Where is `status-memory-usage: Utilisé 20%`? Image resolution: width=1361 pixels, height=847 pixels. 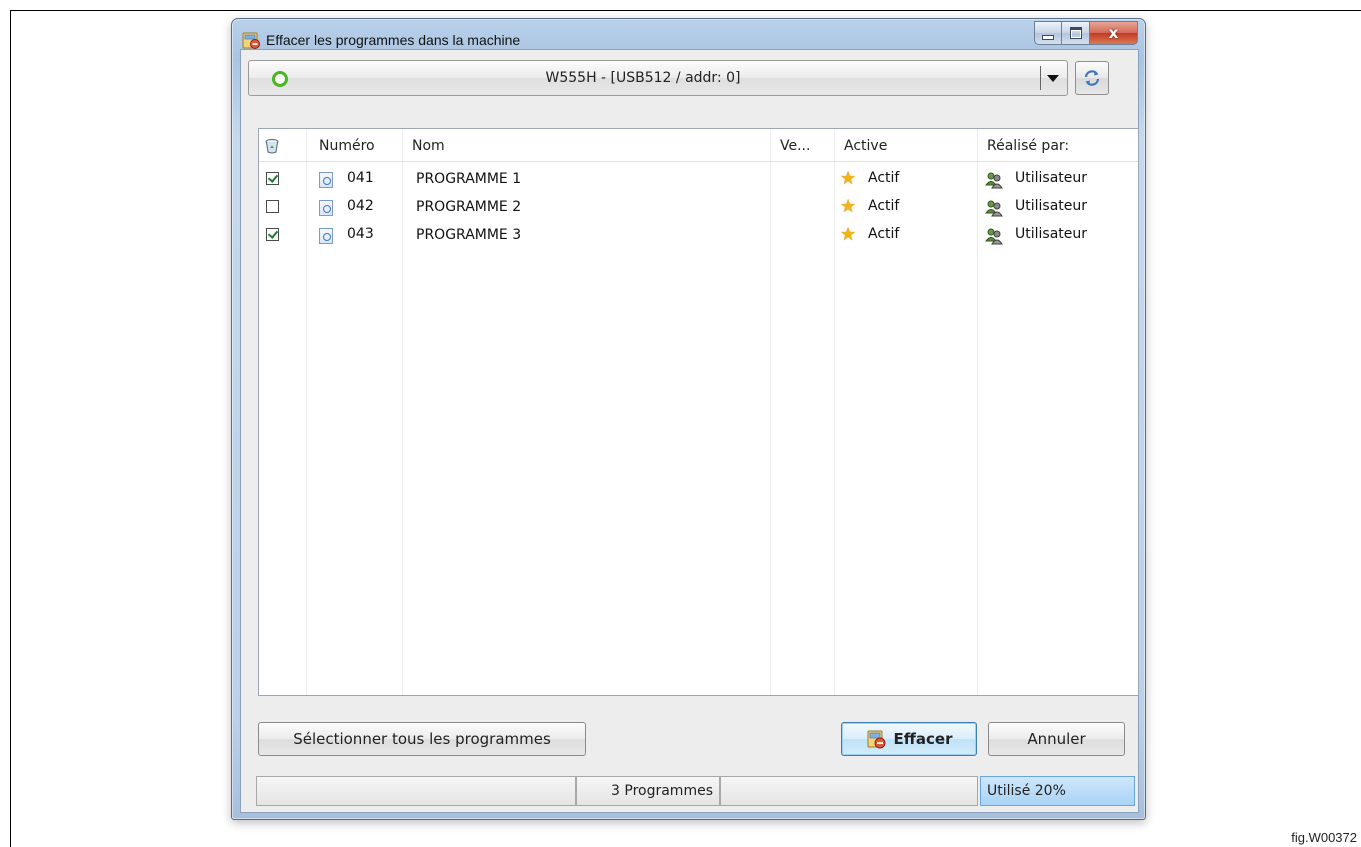
status-memory-usage: Utilisé 20% is located at coordinates (1057, 791).